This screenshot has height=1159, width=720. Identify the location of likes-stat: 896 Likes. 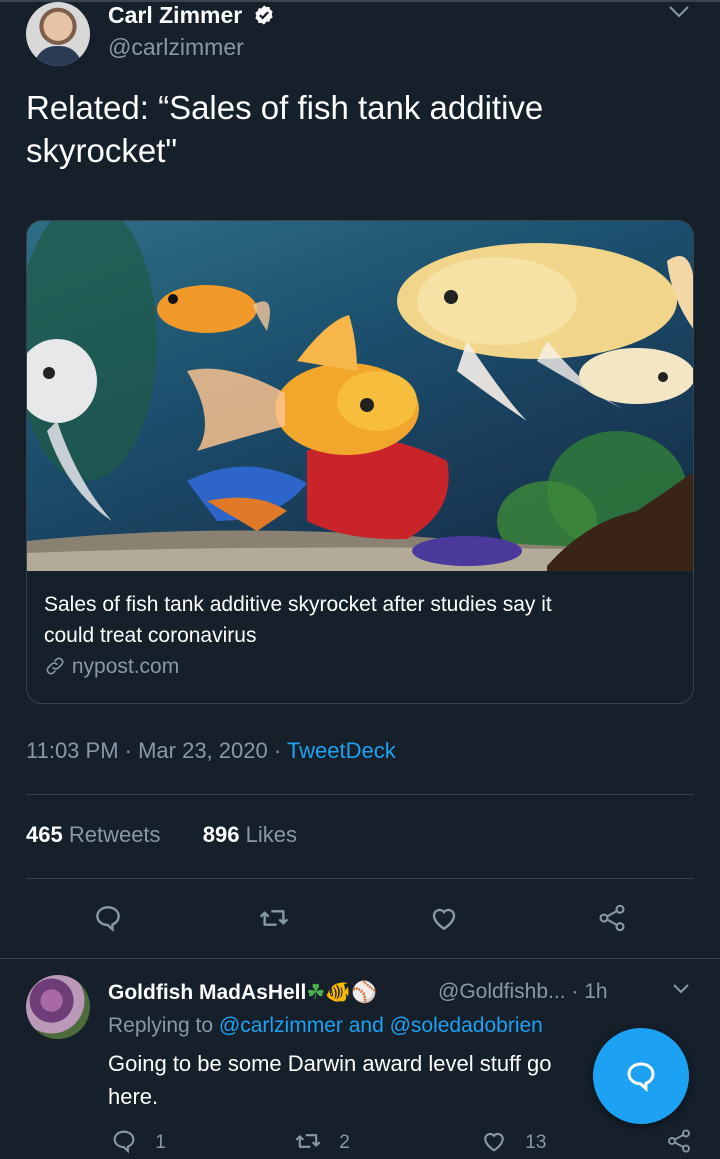
(250, 834).